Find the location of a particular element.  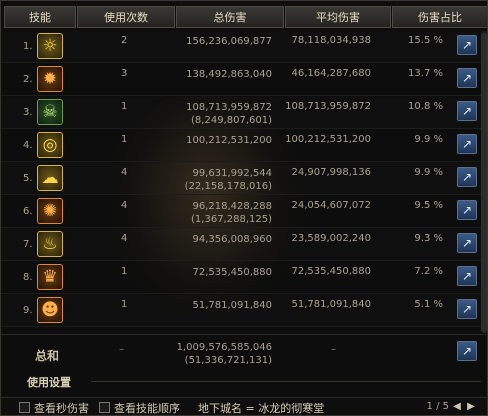

tribal-mask-icon: ☼ is located at coordinates (50, 46).